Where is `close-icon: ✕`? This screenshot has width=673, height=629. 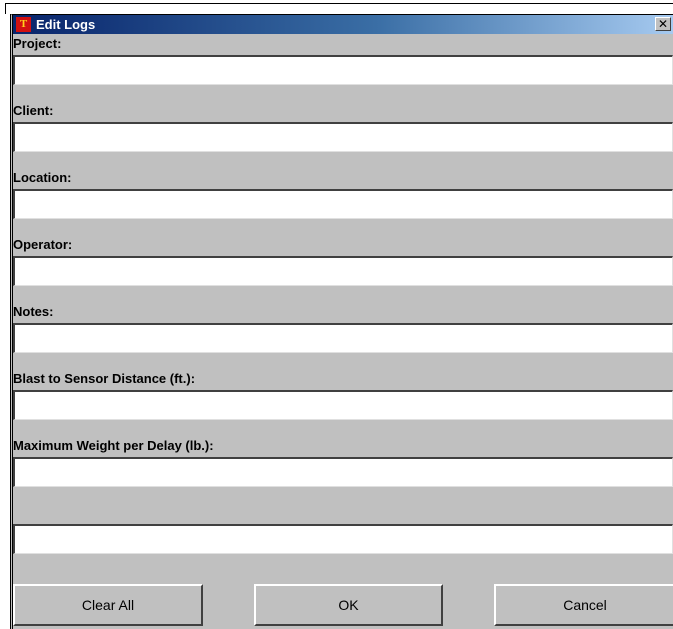 close-icon: ✕ is located at coordinates (663, 24).